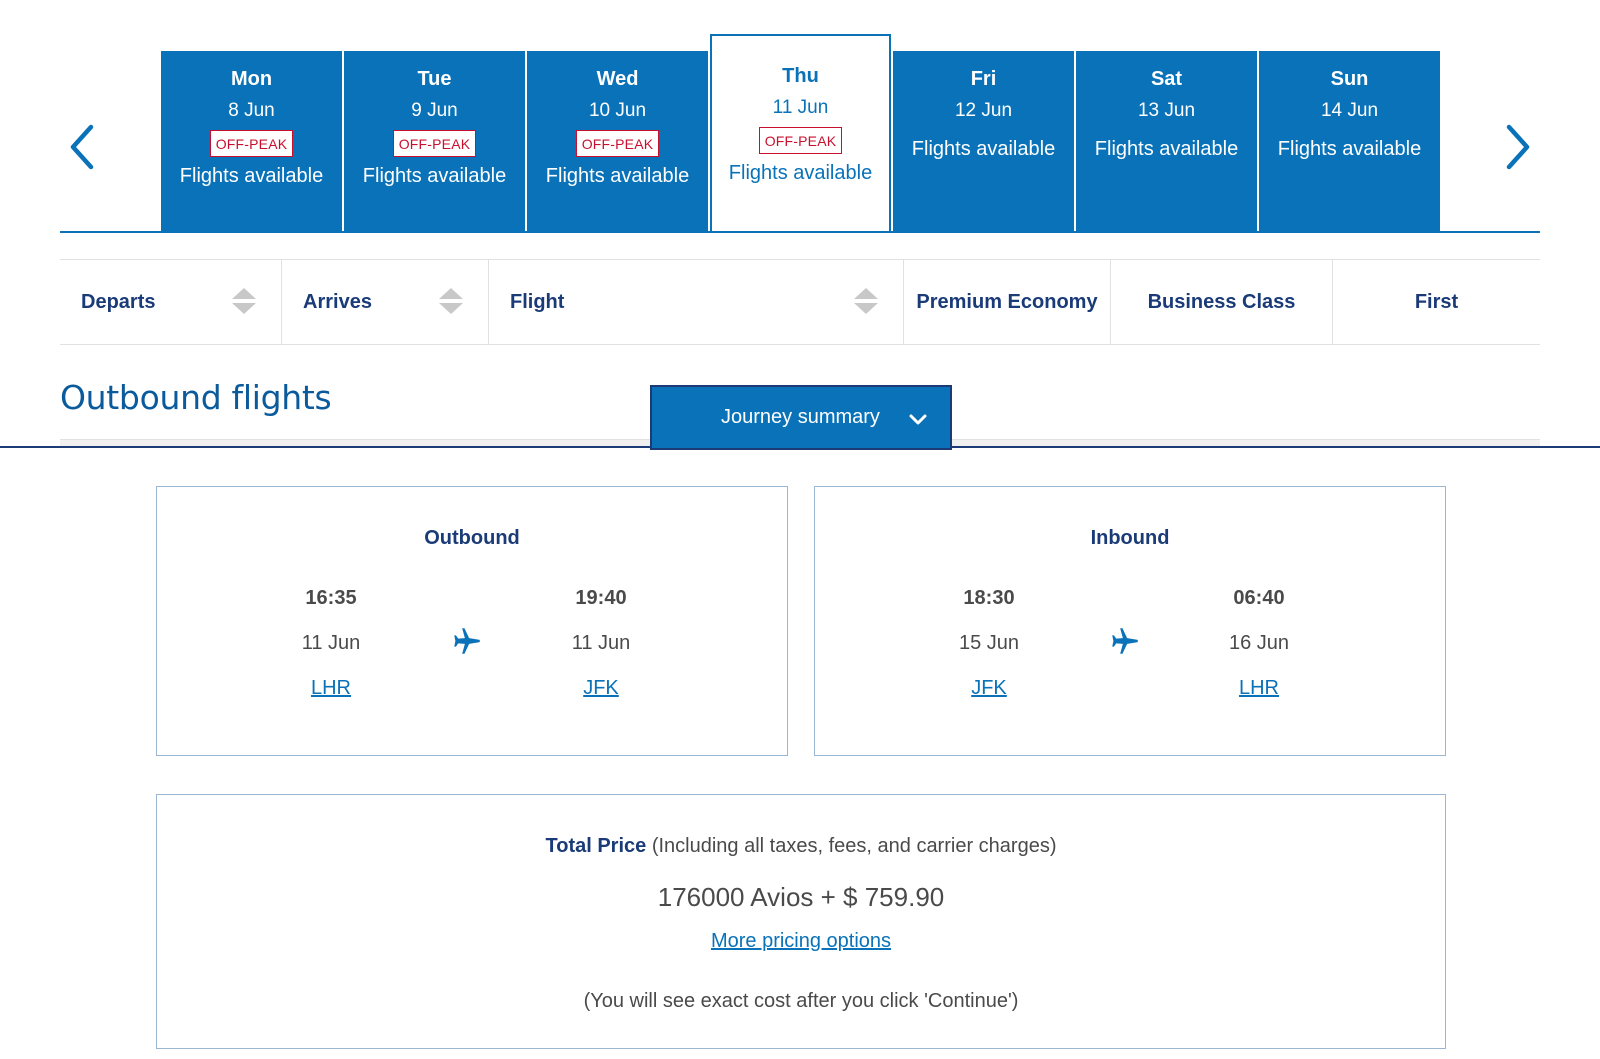  I want to click on column-business-class: Business Class, so click(1222, 302).